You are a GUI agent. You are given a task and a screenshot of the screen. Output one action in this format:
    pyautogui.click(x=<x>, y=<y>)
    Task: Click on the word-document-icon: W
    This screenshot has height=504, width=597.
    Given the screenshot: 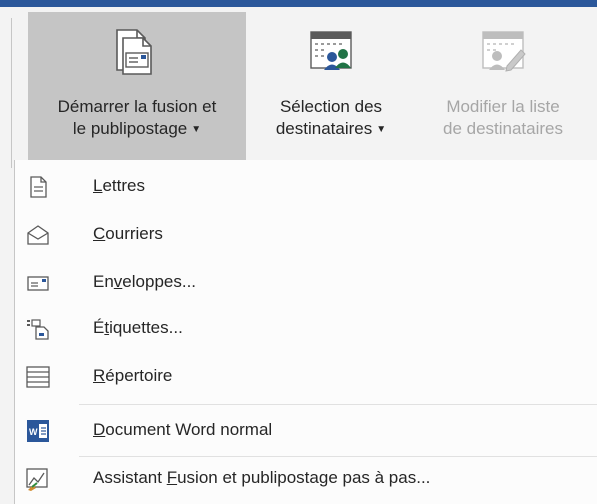 What is the action you would take?
    pyautogui.click(x=38, y=431)
    